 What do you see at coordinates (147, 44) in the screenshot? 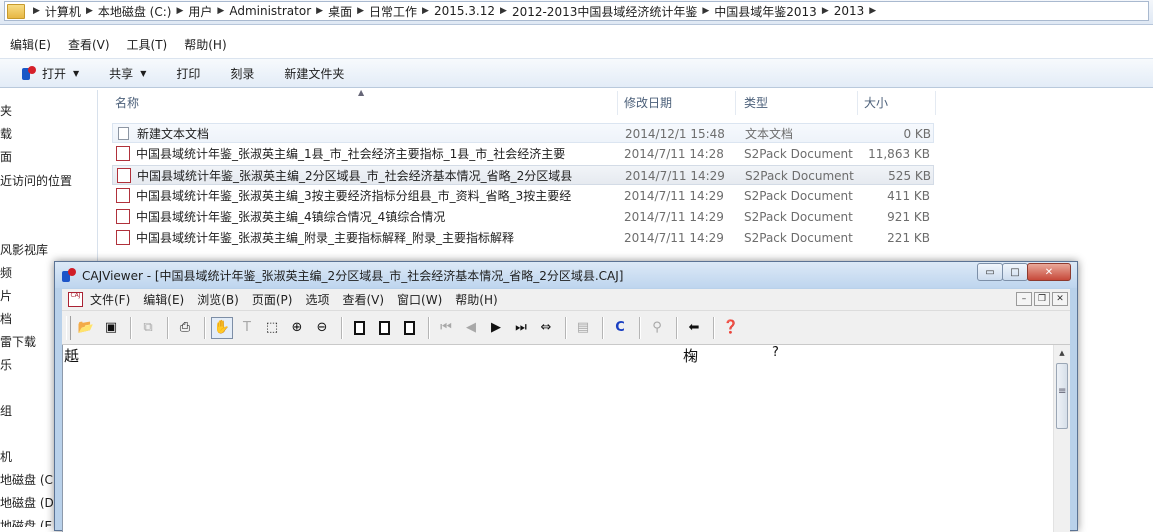
I see `menu-tools: 工具(T)` at bounding box center [147, 44].